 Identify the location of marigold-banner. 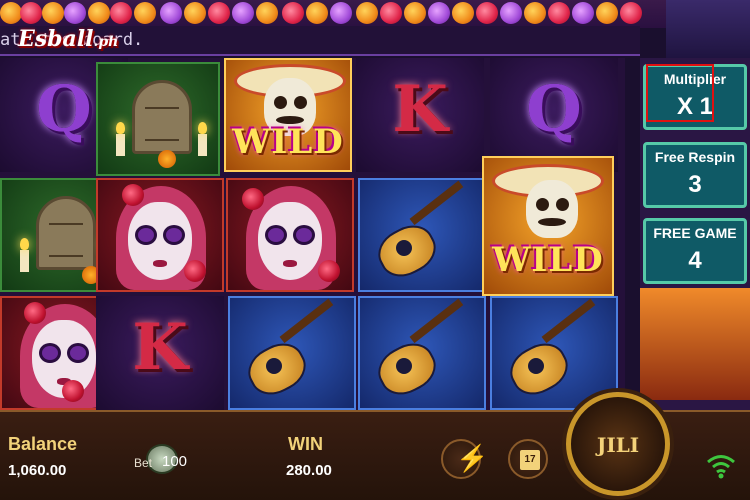
(375, 14).